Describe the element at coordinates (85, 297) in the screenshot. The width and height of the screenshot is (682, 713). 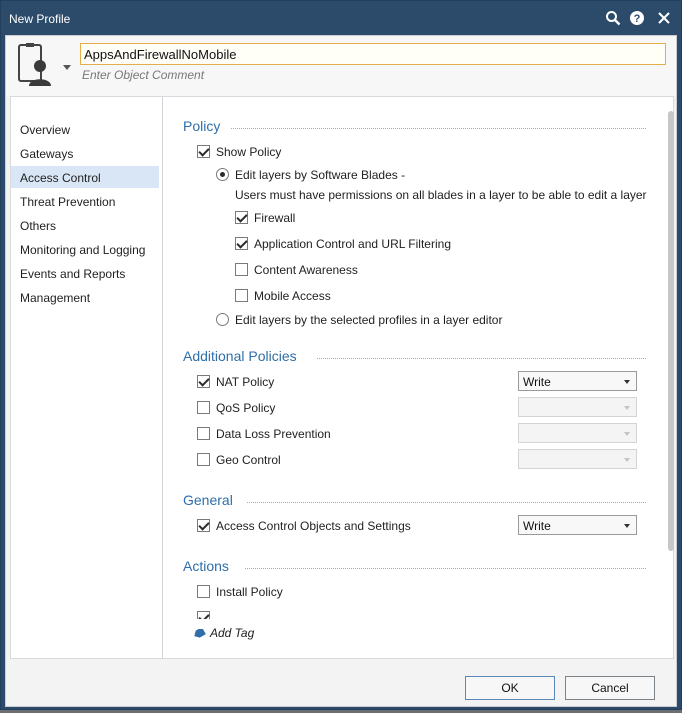
I see `sidebar-item-management: Management` at that location.